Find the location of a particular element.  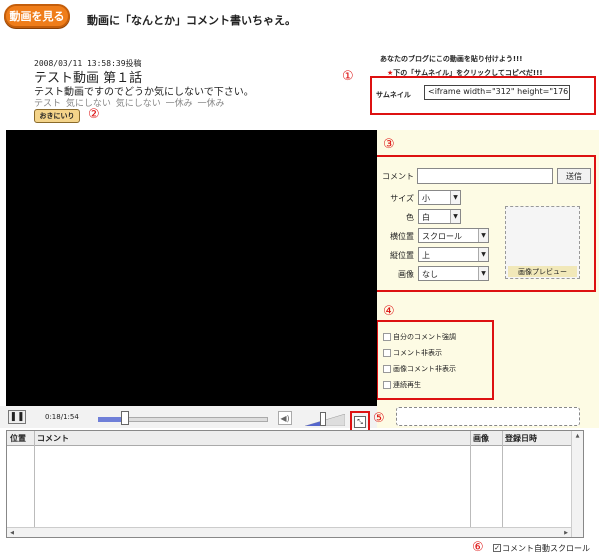

scroll-up-icon: ▲ is located at coordinates (577, 436).